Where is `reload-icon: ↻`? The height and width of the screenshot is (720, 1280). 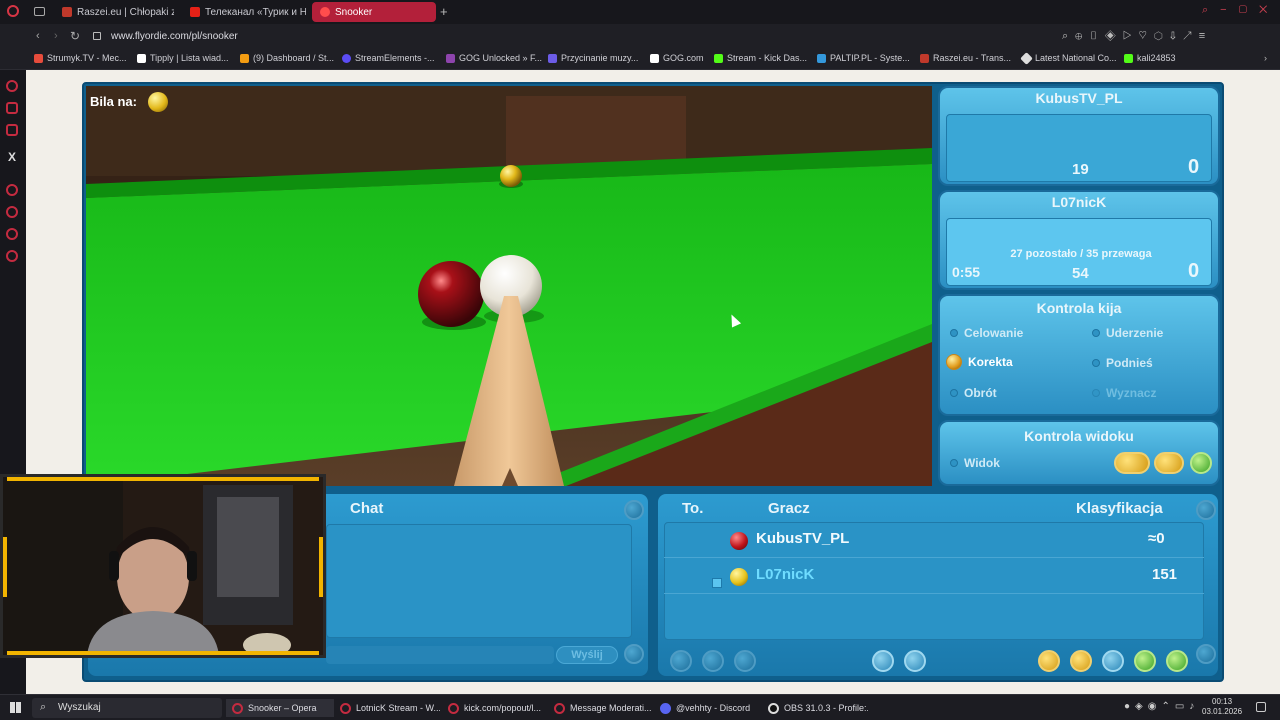
reload-icon: ↻ is located at coordinates (75, 36).